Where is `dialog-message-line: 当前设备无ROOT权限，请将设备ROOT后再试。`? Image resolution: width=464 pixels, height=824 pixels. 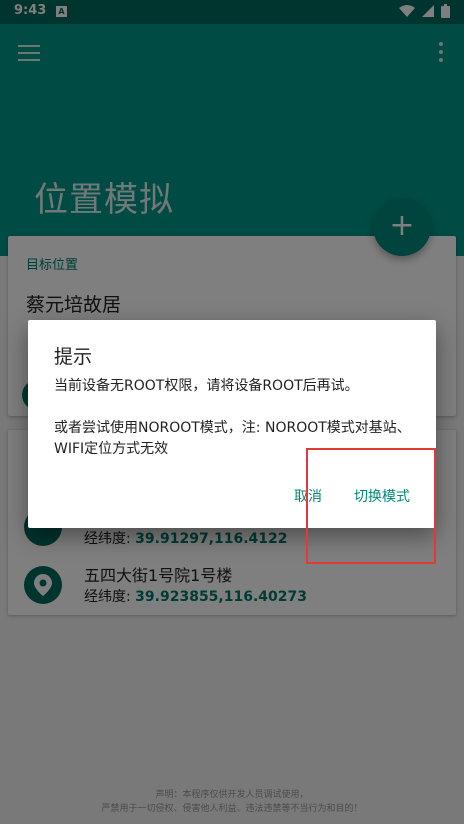
dialog-message-line: 当前设备无ROOT权限，请将设备ROOT后再试。 is located at coordinates (206, 386).